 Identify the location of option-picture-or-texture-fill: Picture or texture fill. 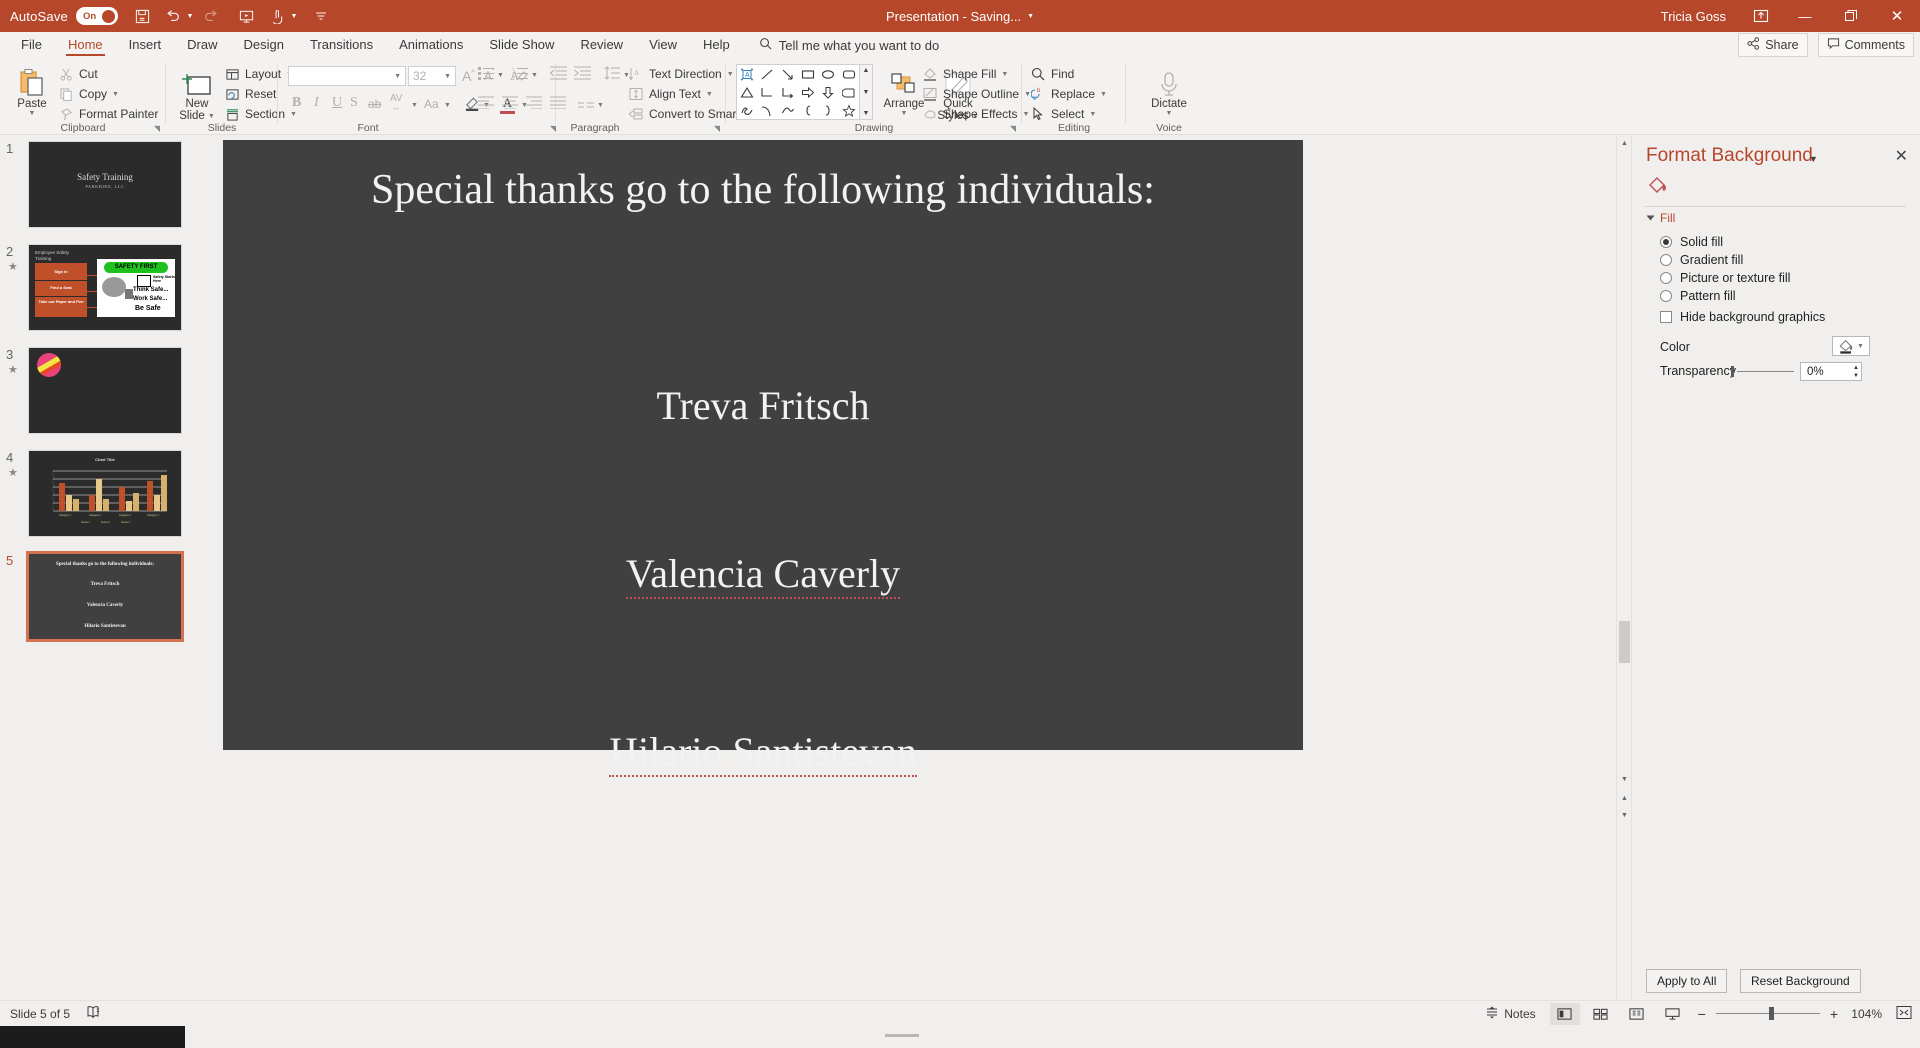
(1725, 278).